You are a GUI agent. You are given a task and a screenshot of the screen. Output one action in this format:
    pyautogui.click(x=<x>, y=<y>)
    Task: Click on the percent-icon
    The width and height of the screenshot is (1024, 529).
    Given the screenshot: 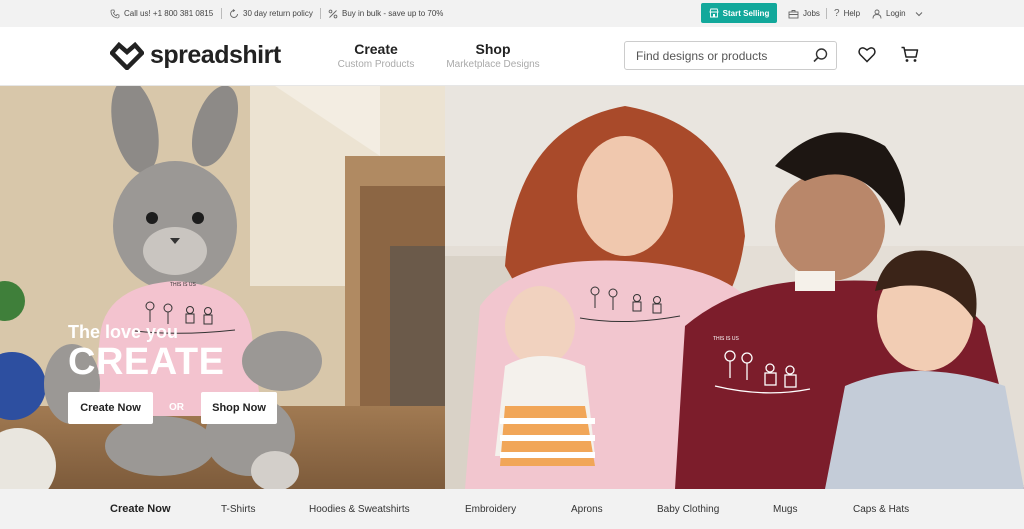 What is the action you would take?
    pyautogui.click(x=333, y=13)
    